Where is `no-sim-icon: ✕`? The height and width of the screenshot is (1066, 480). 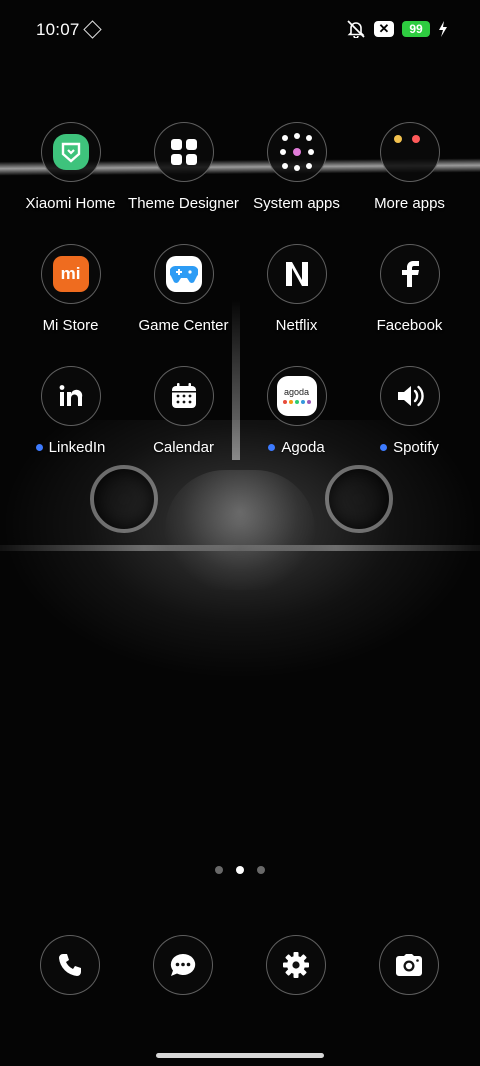
no-sim-icon: ✕ is located at coordinates (384, 29).